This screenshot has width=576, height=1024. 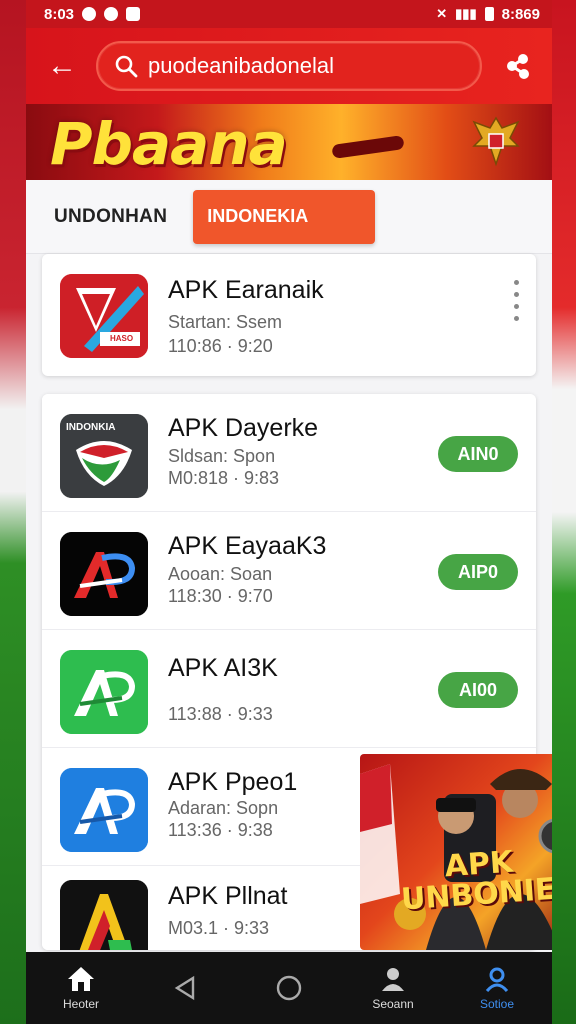 What do you see at coordinates (220, 830) in the screenshot?
I see `app-time: 113:36 · 9:38` at bounding box center [220, 830].